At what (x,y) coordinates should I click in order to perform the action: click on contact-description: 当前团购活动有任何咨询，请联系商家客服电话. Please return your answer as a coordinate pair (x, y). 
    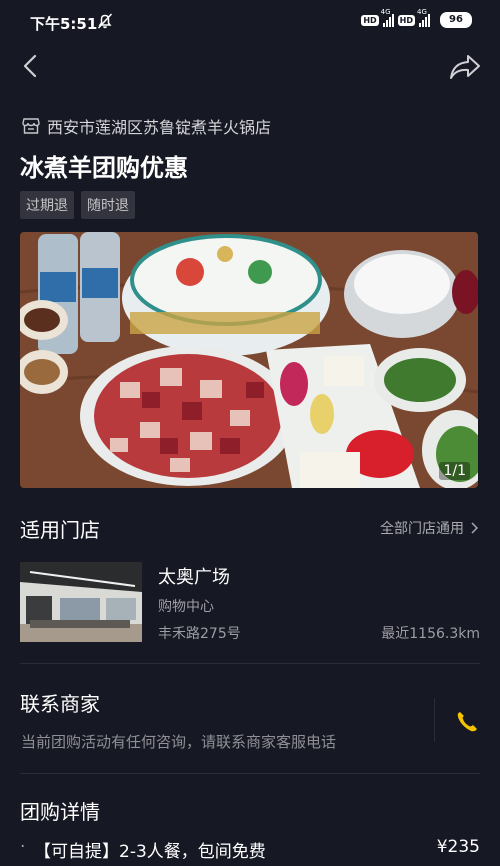
    Looking at the image, I should click on (179, 742).